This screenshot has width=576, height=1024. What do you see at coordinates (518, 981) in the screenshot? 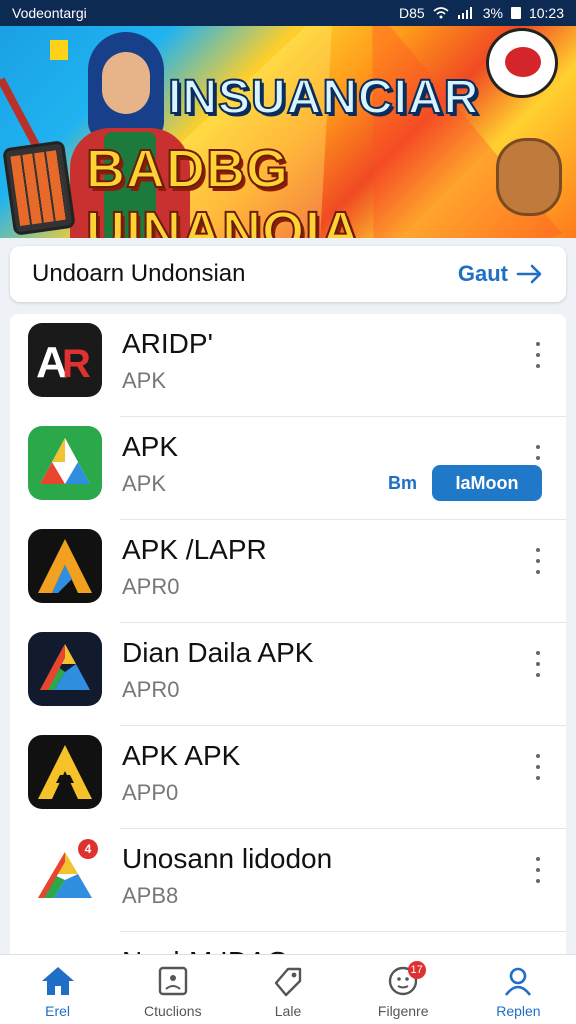
I see `user-icon` at bounding box center [518, 981].